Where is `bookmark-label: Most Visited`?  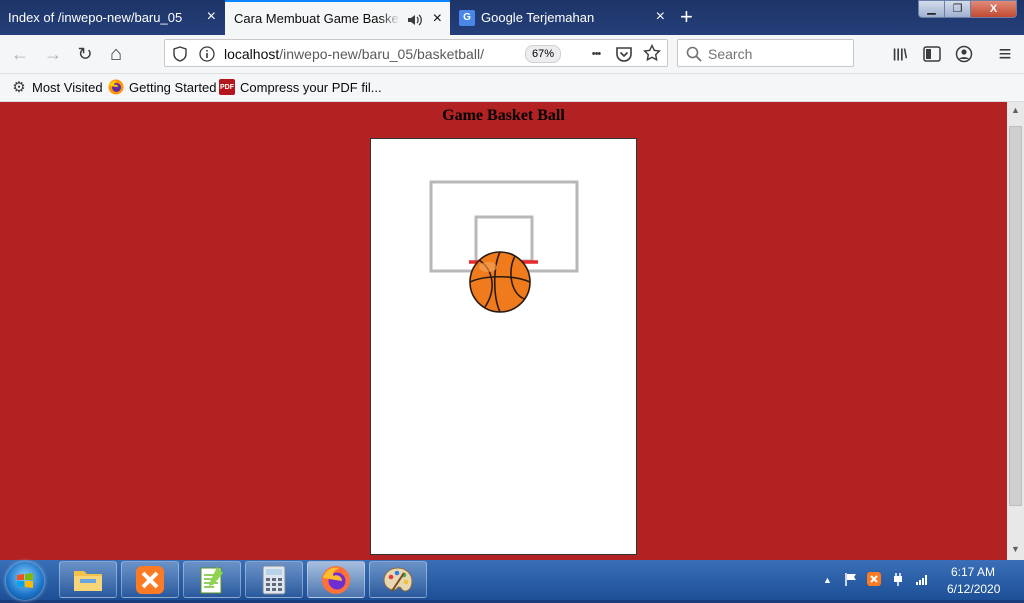 bookmark-label: Most Visited is located at coordinates (67, 87).